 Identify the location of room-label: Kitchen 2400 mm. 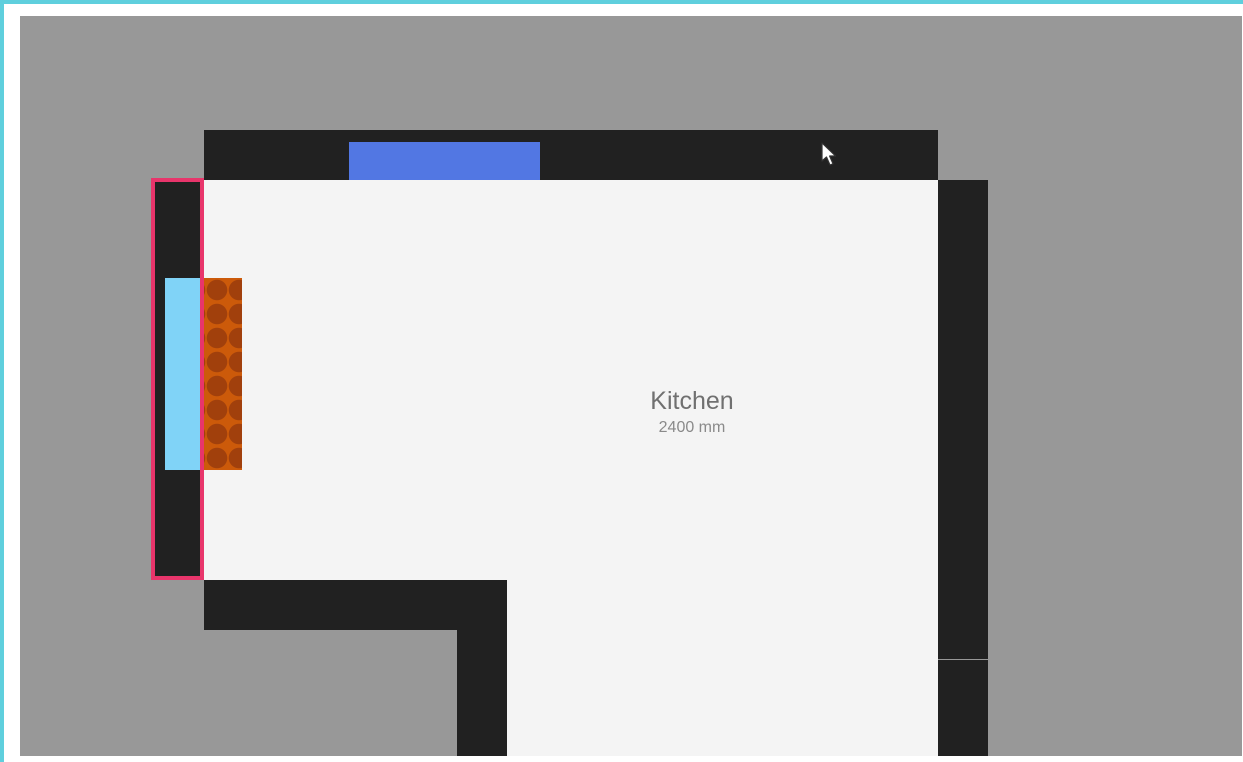
(692, 412).